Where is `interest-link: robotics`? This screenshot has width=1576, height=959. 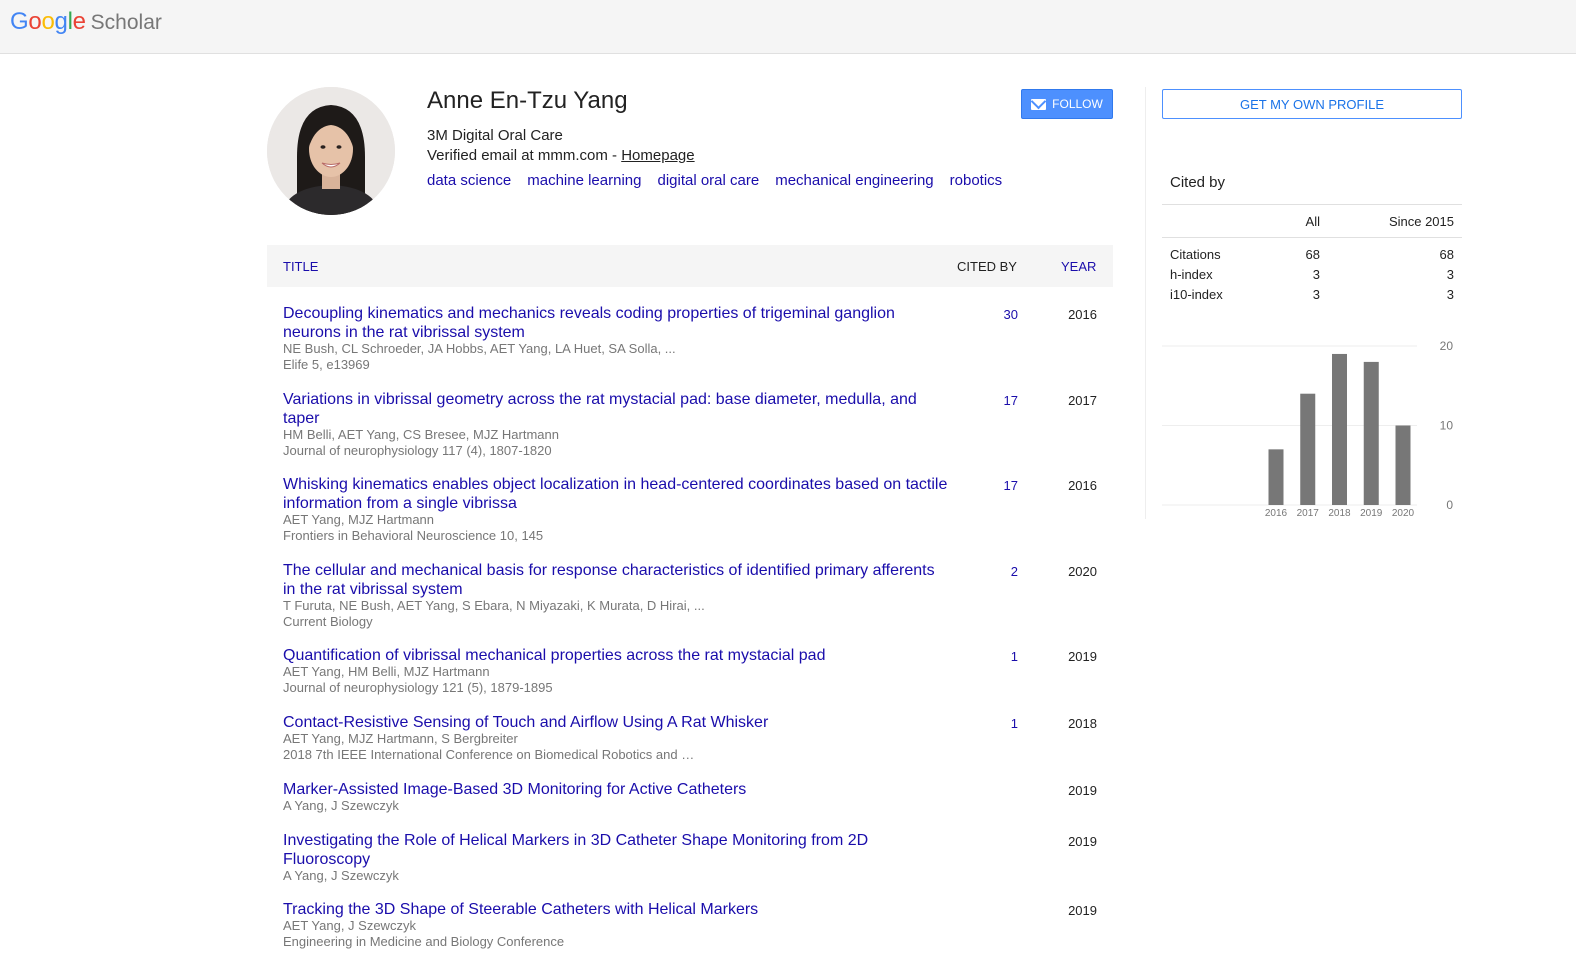
interest-link: robotics is located at coordinates (976, 180).